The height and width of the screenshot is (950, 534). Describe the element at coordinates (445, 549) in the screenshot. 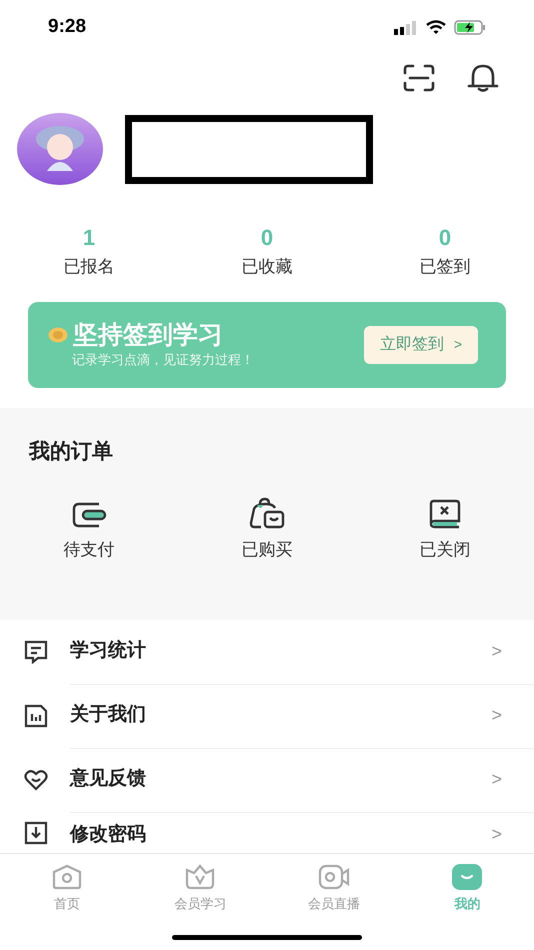

I see `order-label: 已关闭` at that location.